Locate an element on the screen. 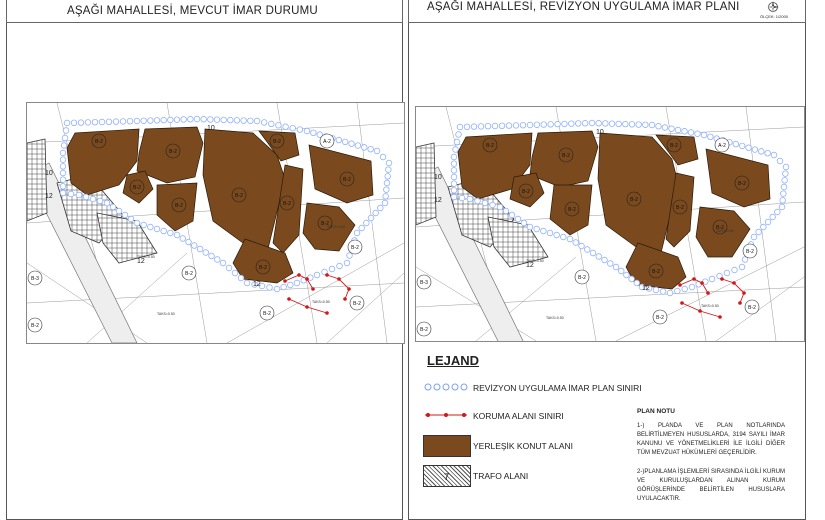 This screenshot has height=520, width=825. brown-fill-icon is located at coordinates (447, 446).